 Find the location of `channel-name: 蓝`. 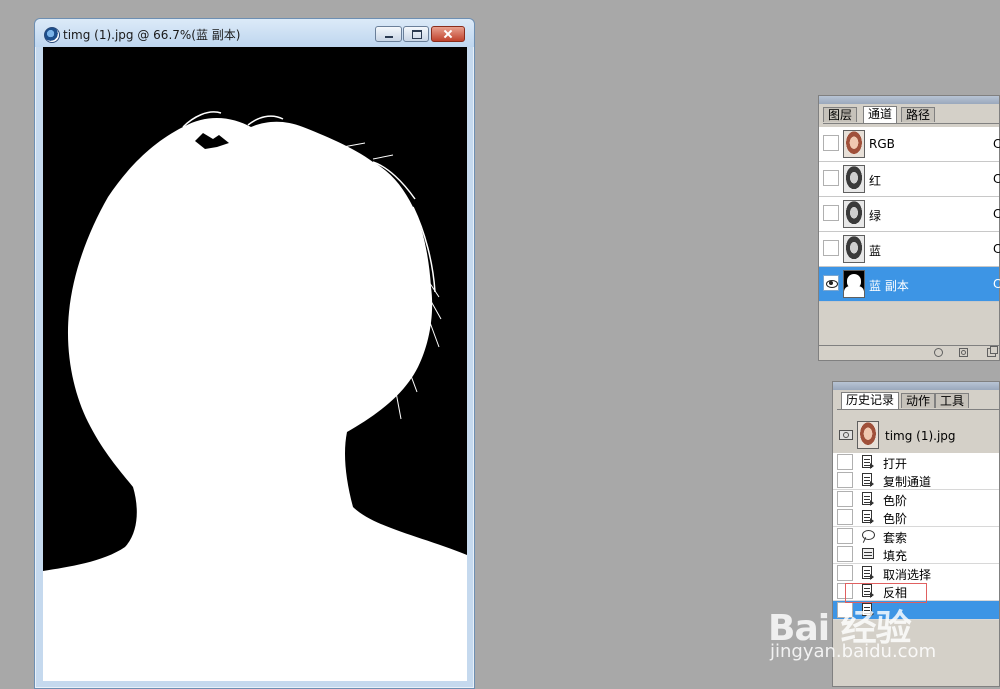

channel-name: 蓝 is located at coordinates (875, 251).